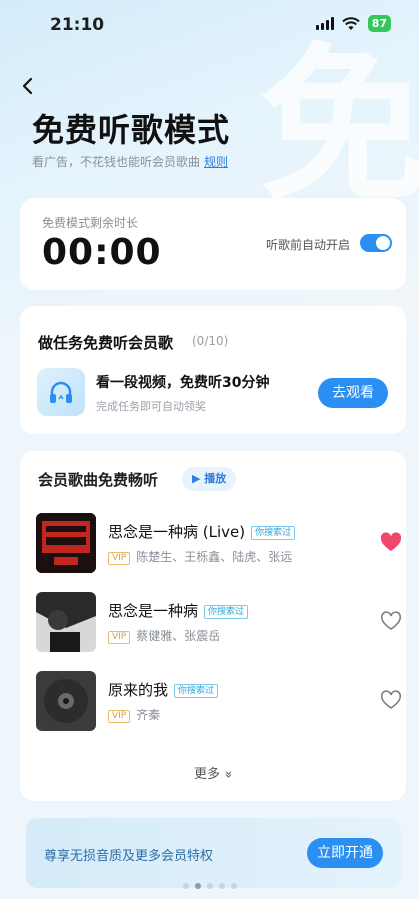  What do you see at coordinates (61, 392) in the screenshot?
I see `headphones-icon` at bounding box center [61, 392].